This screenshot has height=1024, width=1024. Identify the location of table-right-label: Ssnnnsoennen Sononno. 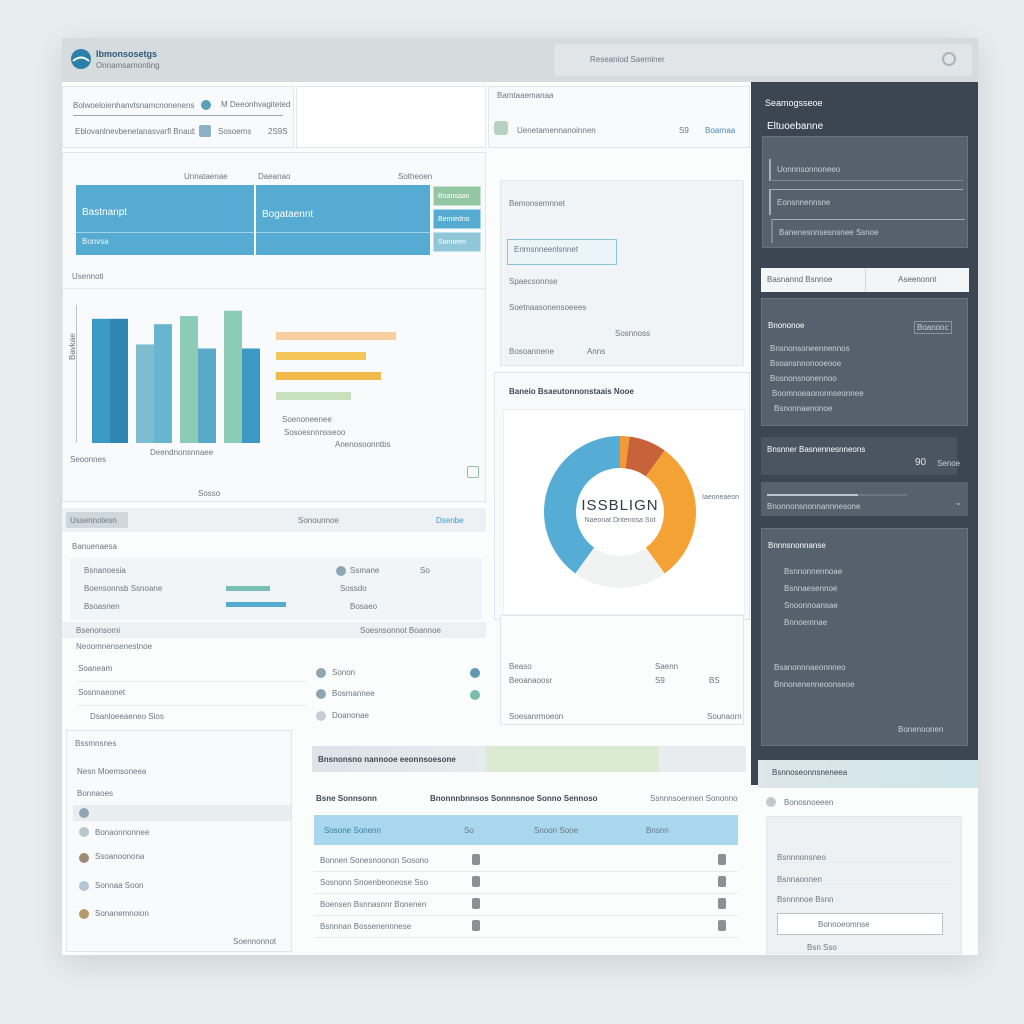
(694, 798).